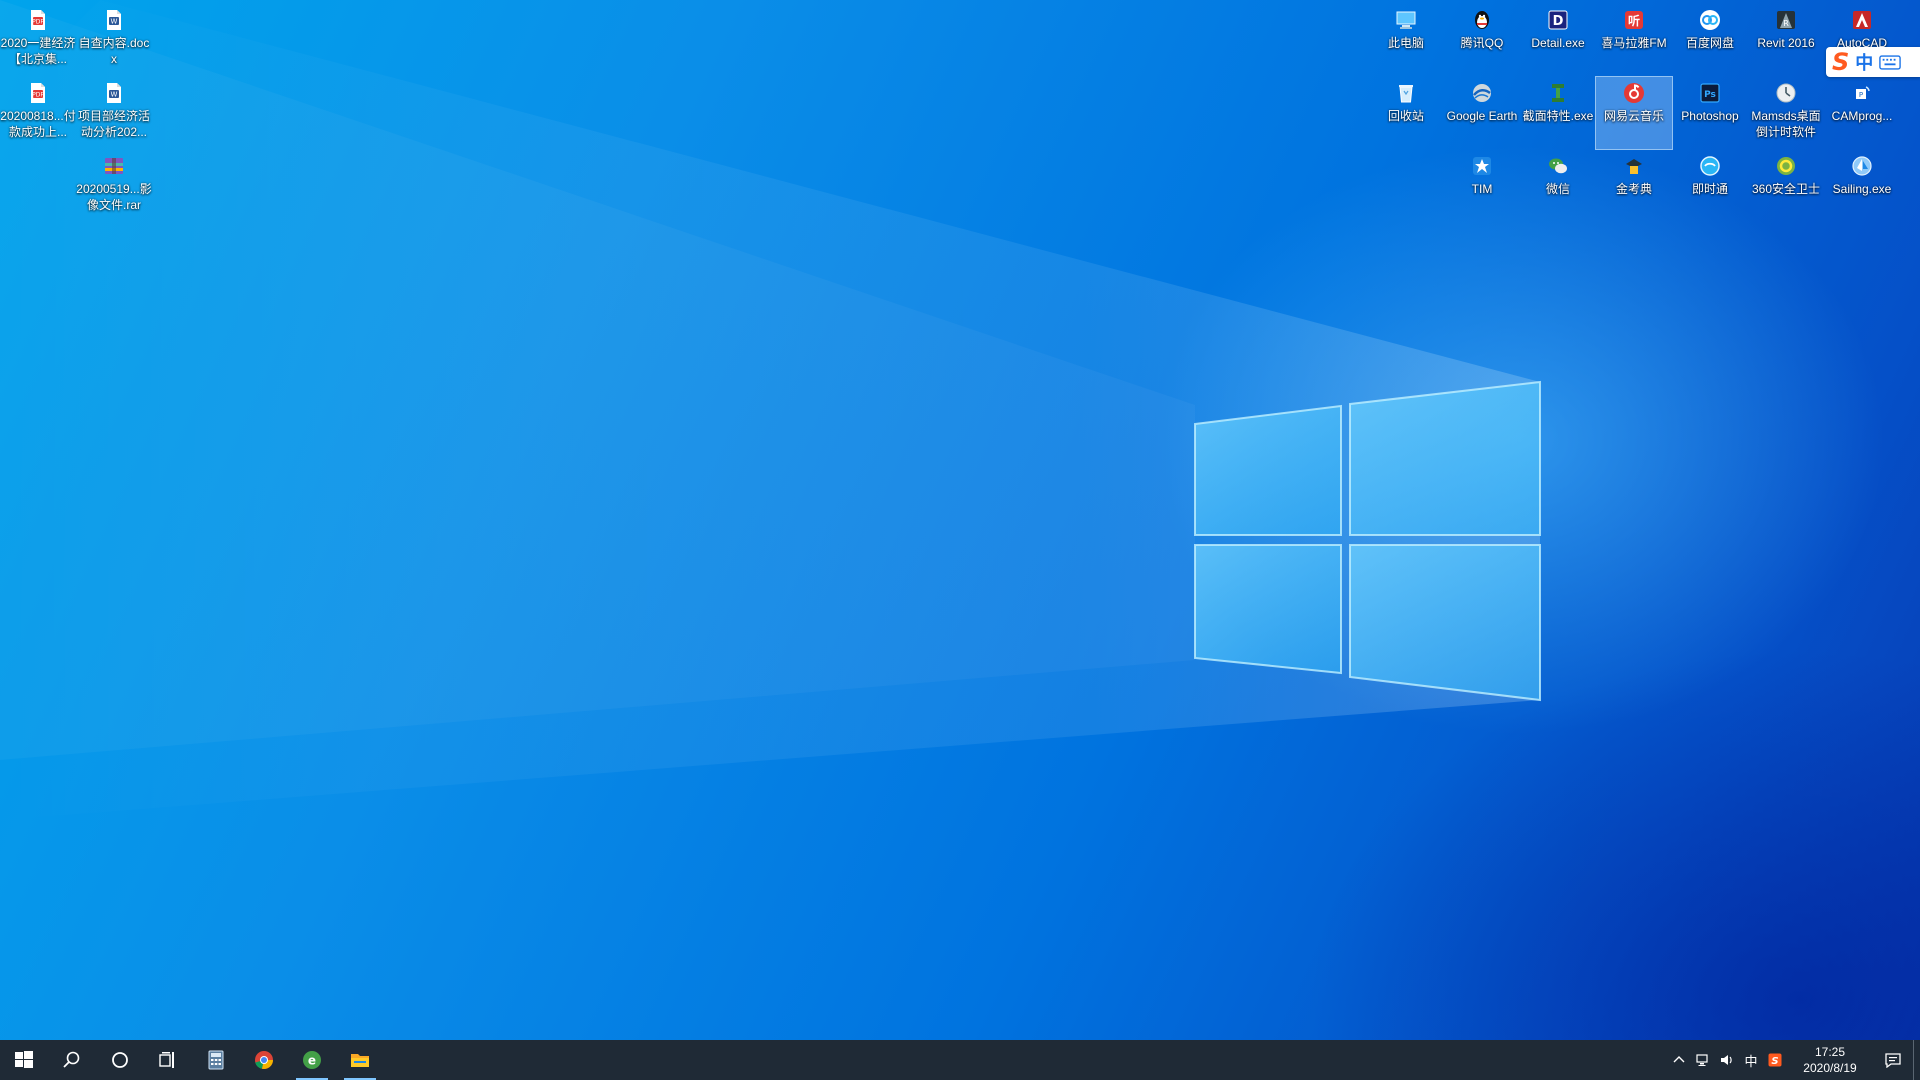 Image resolution: width=1920 pixels, height=1080 pixels. What do you see at coordinates (24, 1060) in the screenshot?
I see `start-button` at bounding box center [24, 1060].